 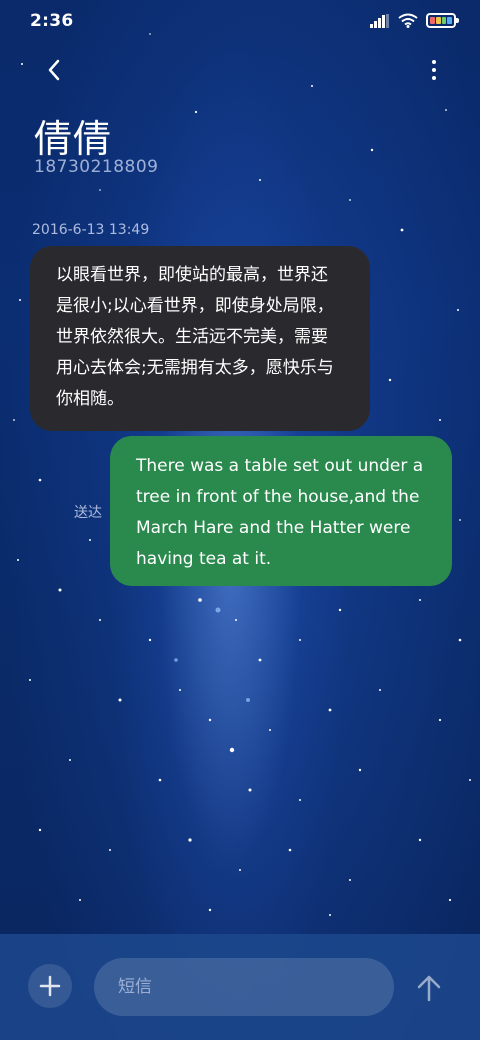 What do you see at coordinates (408, 20) in the screenshot?
I see `wifi-icon` at bounding box center [408, 20].